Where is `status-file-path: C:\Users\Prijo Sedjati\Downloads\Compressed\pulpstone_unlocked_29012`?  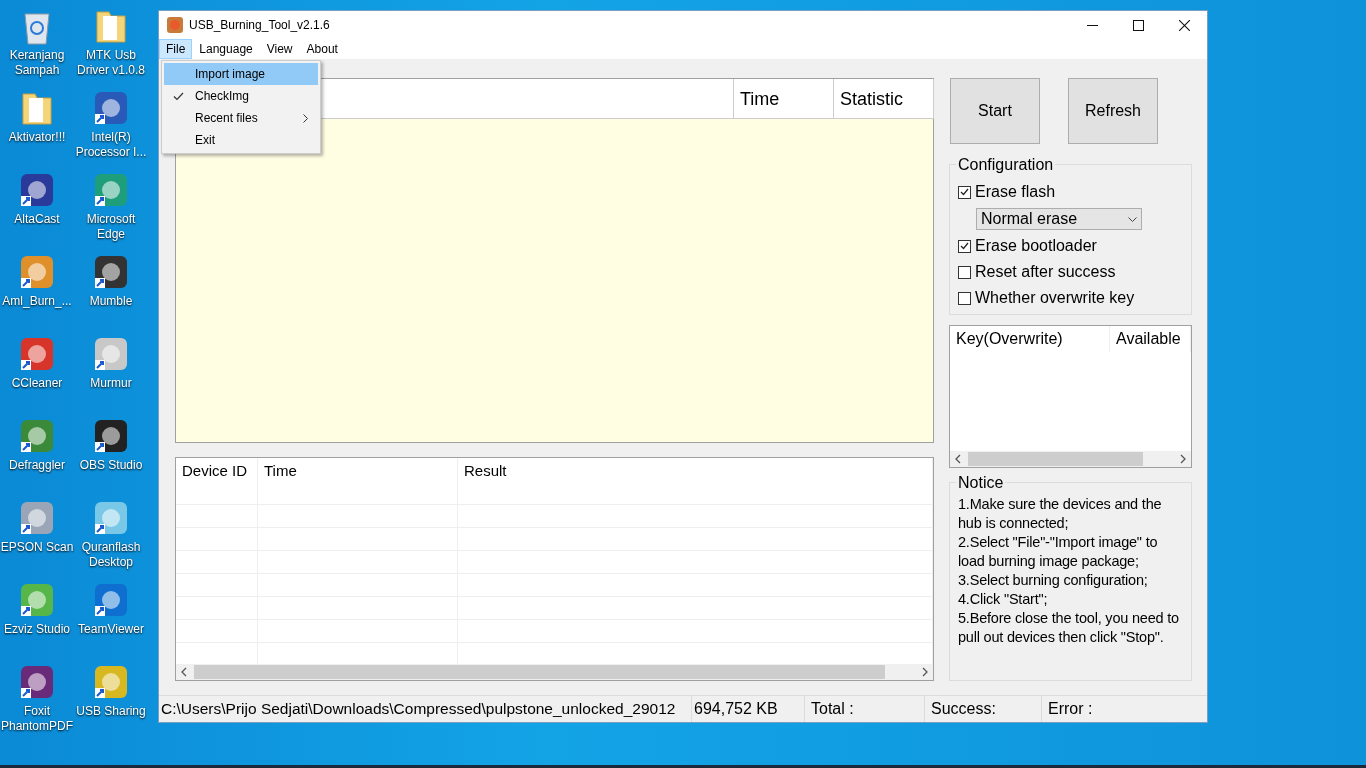
status-file-path: C:\Users\Prijo Sedjati\Downloads\Compressed\pulpstone_unlocked_29012 is located at coordinates (425, 709).